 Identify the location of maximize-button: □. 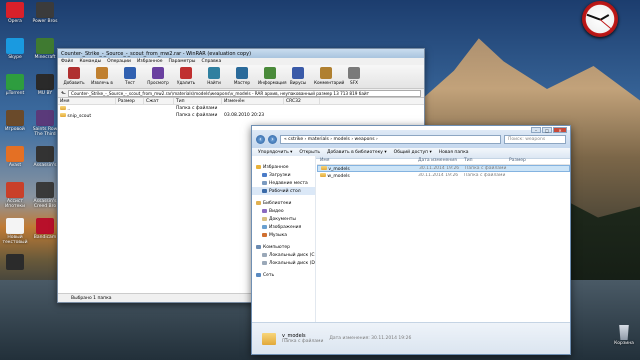
(547, 130).